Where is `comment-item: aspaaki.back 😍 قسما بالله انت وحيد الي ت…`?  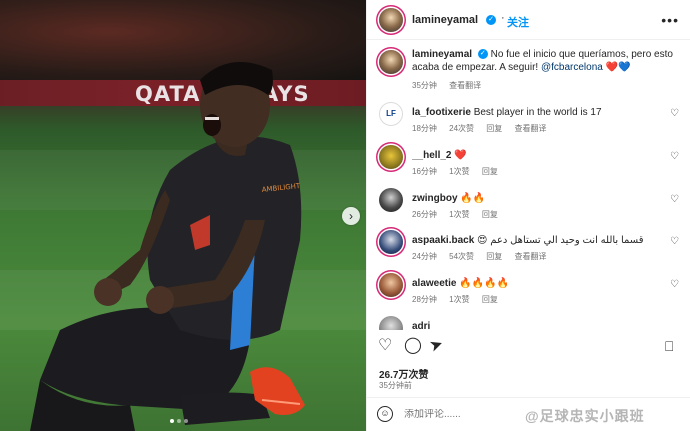
comment-item: aspaaki.back 😍 قسما بالله انت وحيد الي ت… is located at coordinates (529, 250).